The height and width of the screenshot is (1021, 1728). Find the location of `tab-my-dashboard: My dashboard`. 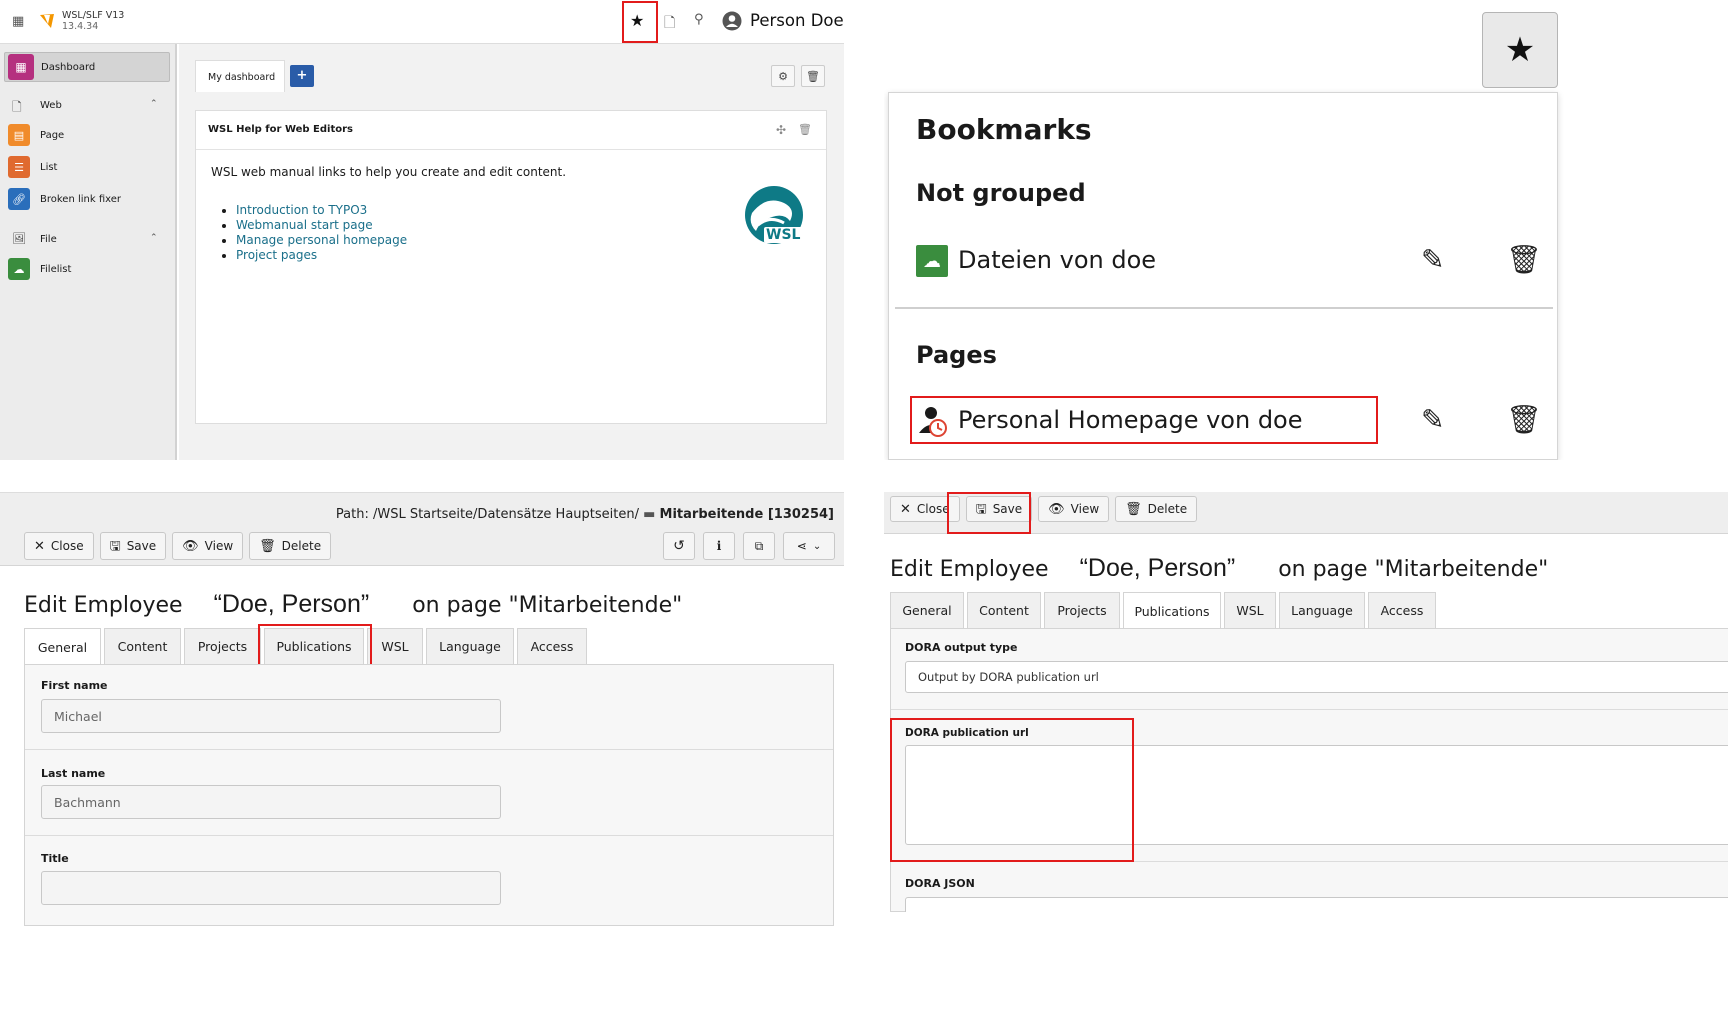

tab-my-dashboard: My dashboard is located at coordinates (240, 76).